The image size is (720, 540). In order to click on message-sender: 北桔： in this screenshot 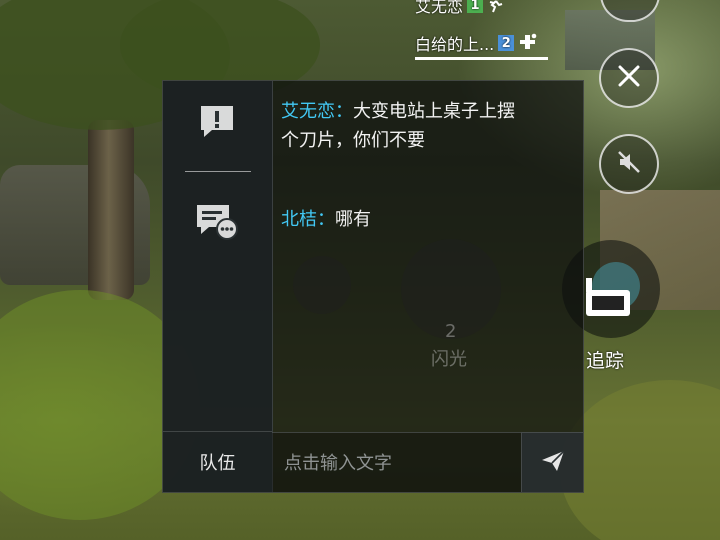, I will do `click(308, 219)`.